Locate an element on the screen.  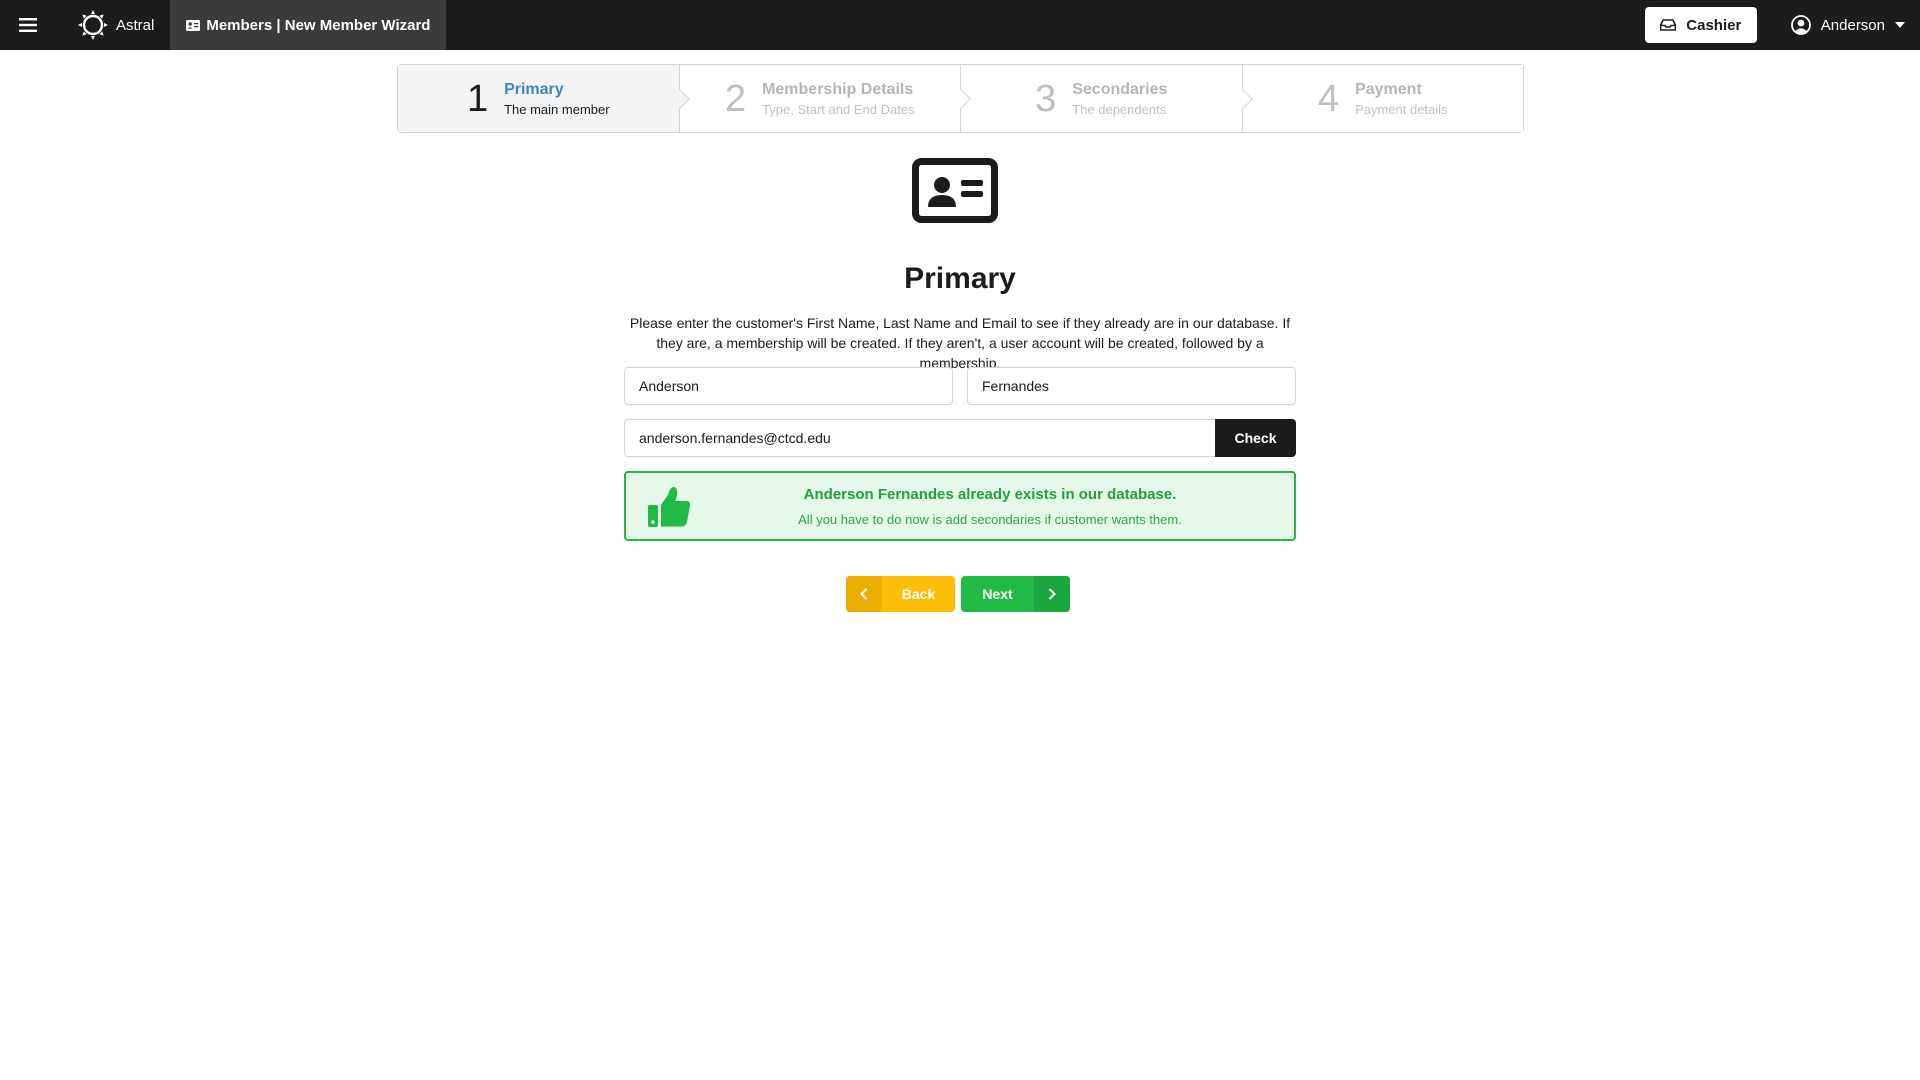
email-input is located at coordinates (920, 438).